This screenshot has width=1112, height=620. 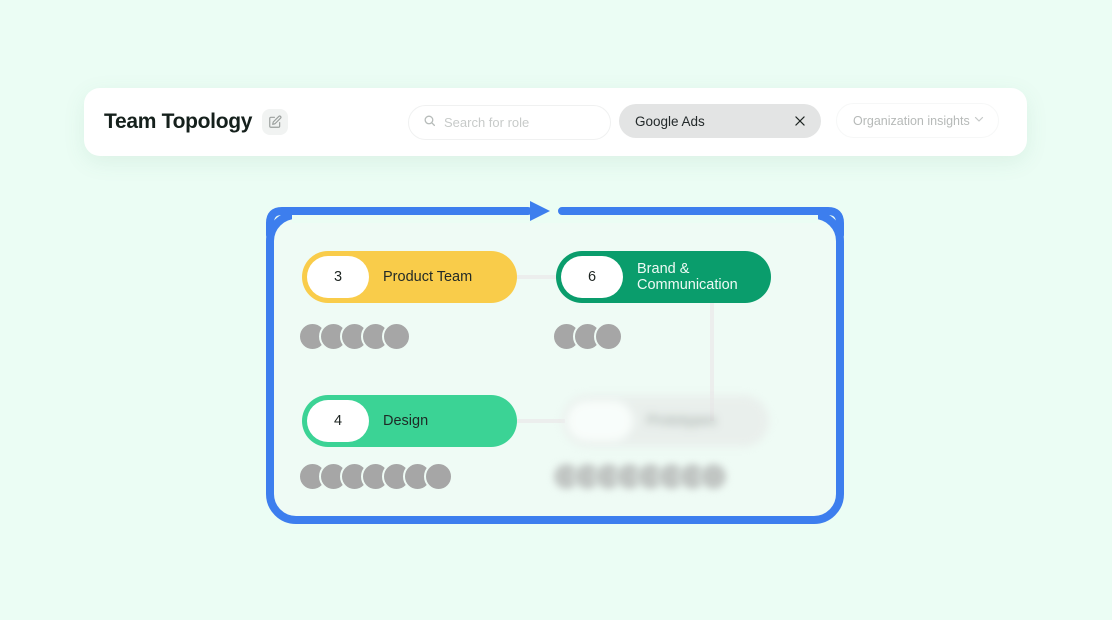 I want to click on node-brand-communication: 6 Brand & Communication, so click(x=663, y=277).